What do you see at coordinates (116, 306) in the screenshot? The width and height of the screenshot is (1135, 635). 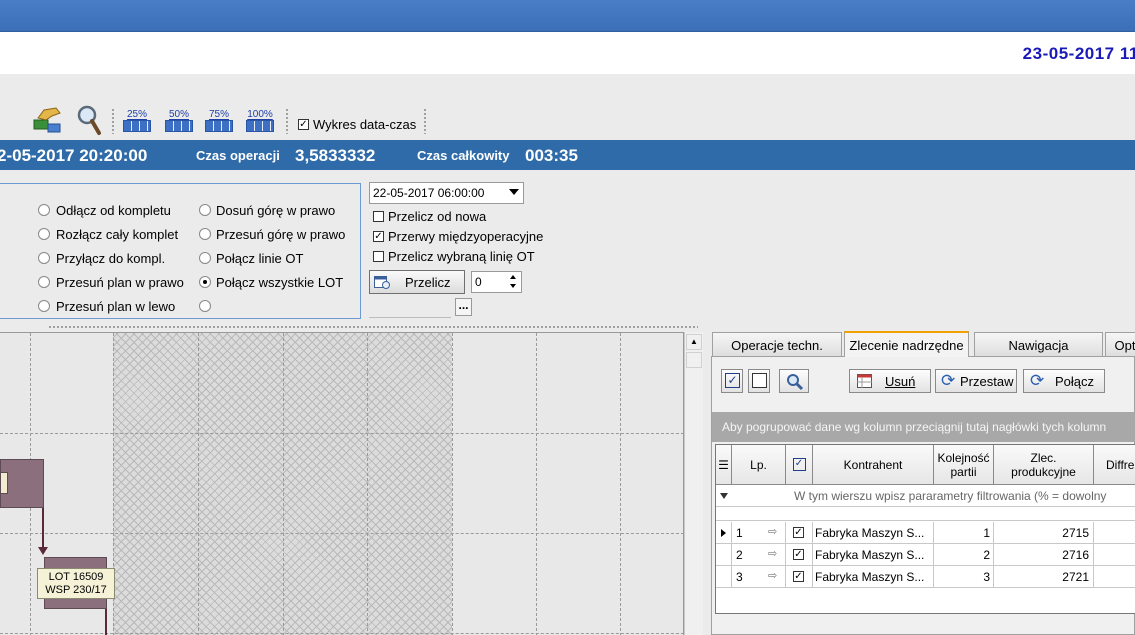 I see `radio-label: Przesuń plan w lewo` at bounding box center [116, 306].